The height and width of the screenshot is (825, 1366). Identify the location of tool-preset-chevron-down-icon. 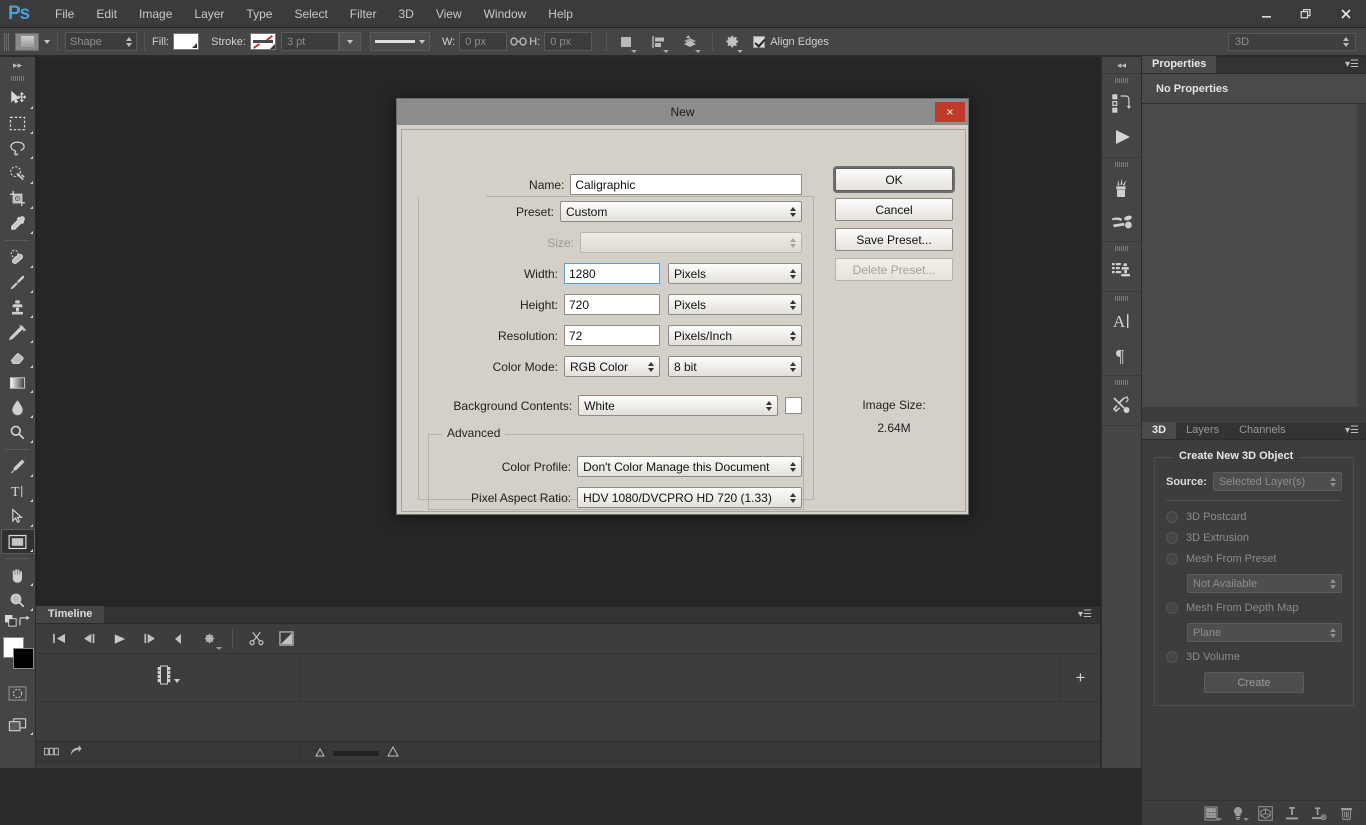
(47, 42).